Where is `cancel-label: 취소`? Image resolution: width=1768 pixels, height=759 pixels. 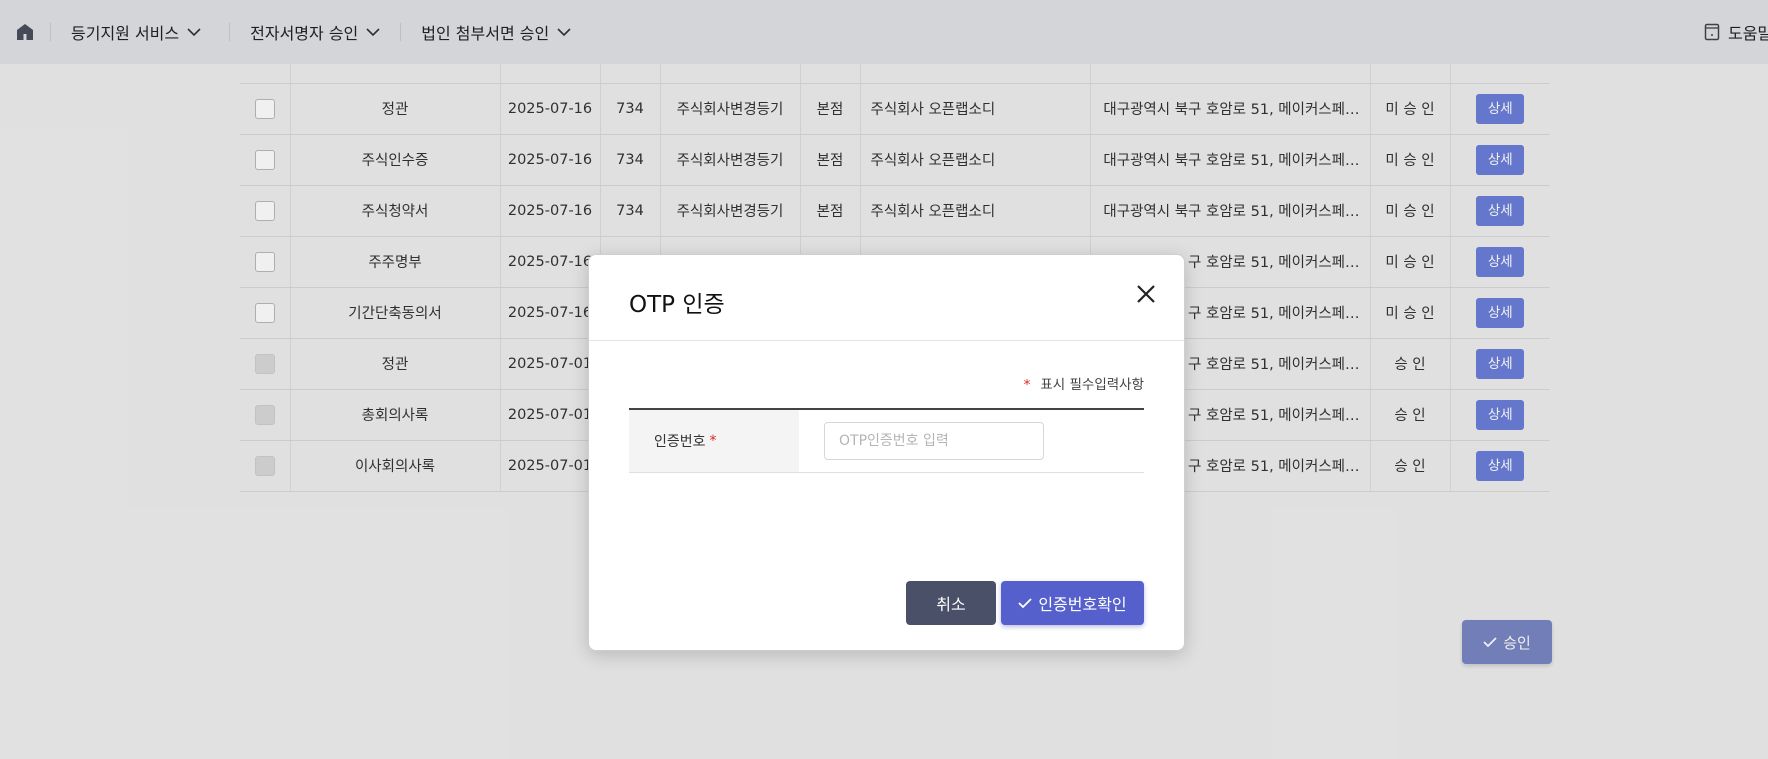 cancel-label: 취소 is located at coordinates (951, 604).